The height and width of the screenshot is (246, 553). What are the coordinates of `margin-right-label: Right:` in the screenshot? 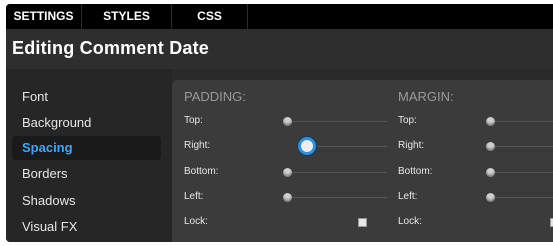 It's located at (411, 145).